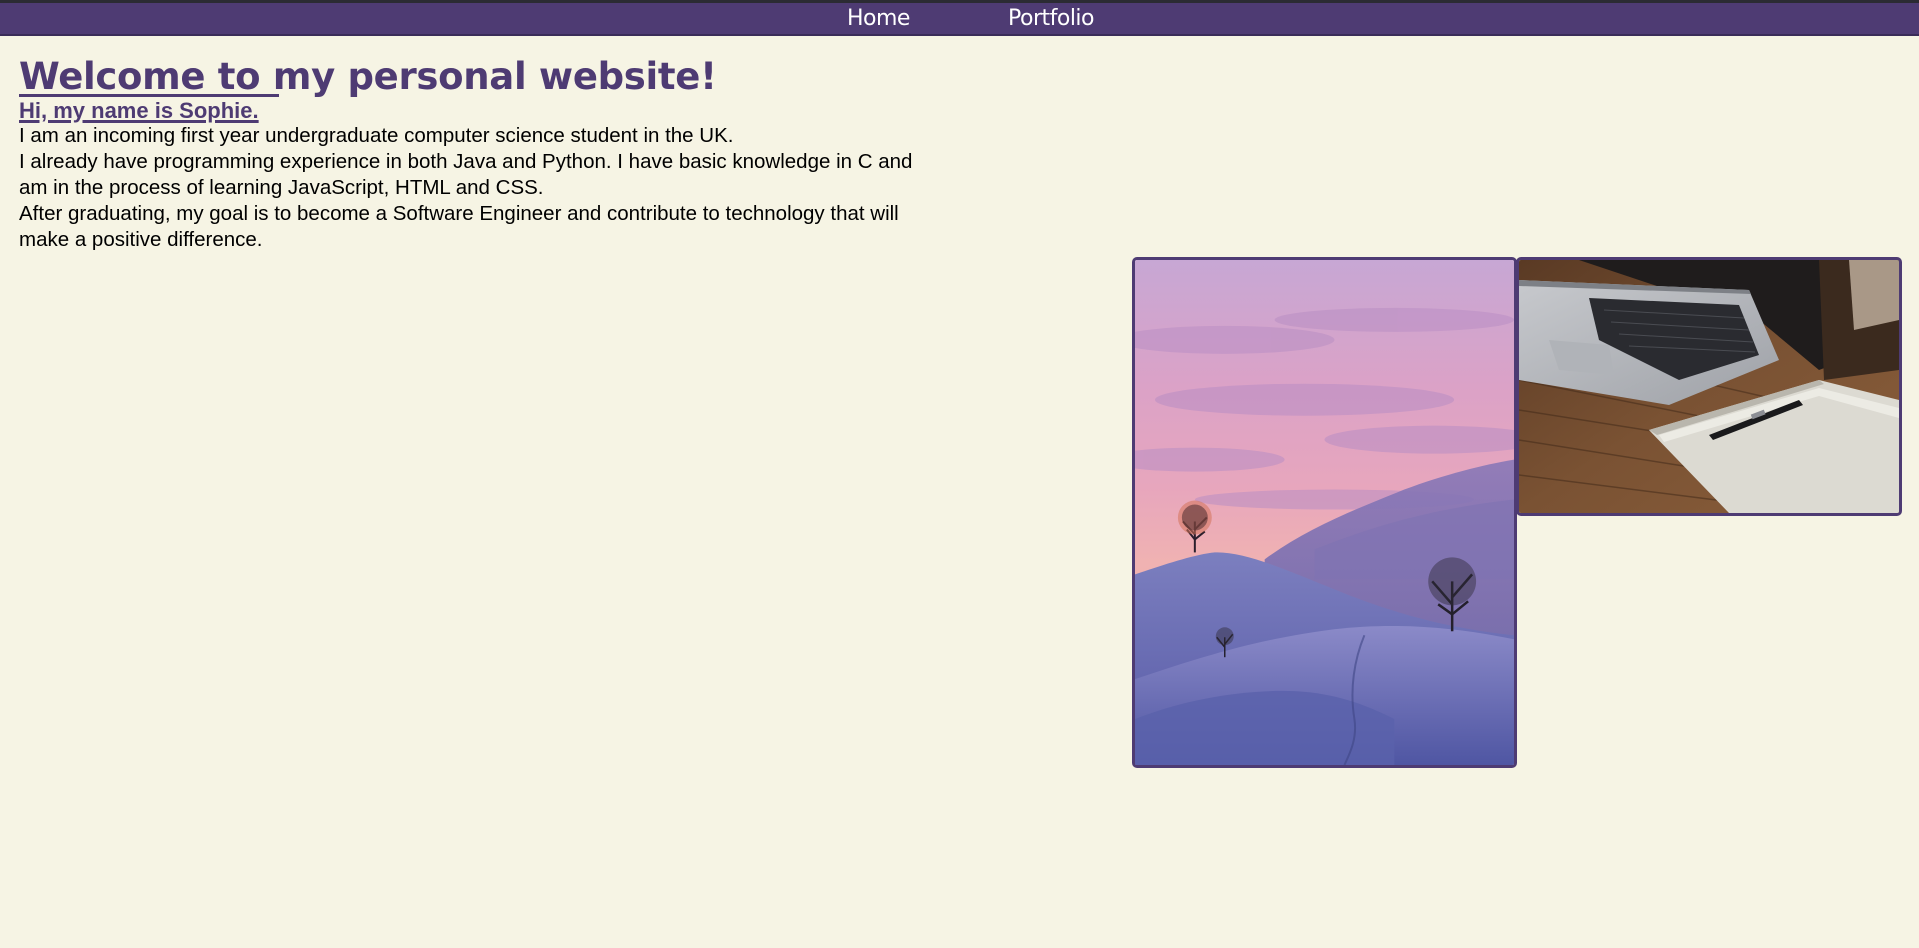  What do you see at coordinates (1051, 19) in the screenshot?
I see `nav-portfolio-link: Portfolio` at bounding box center [1051, 19].